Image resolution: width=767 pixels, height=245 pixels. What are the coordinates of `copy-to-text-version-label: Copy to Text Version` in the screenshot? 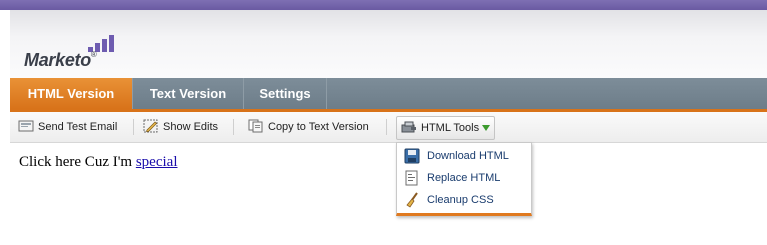 It's located at (318, 127).